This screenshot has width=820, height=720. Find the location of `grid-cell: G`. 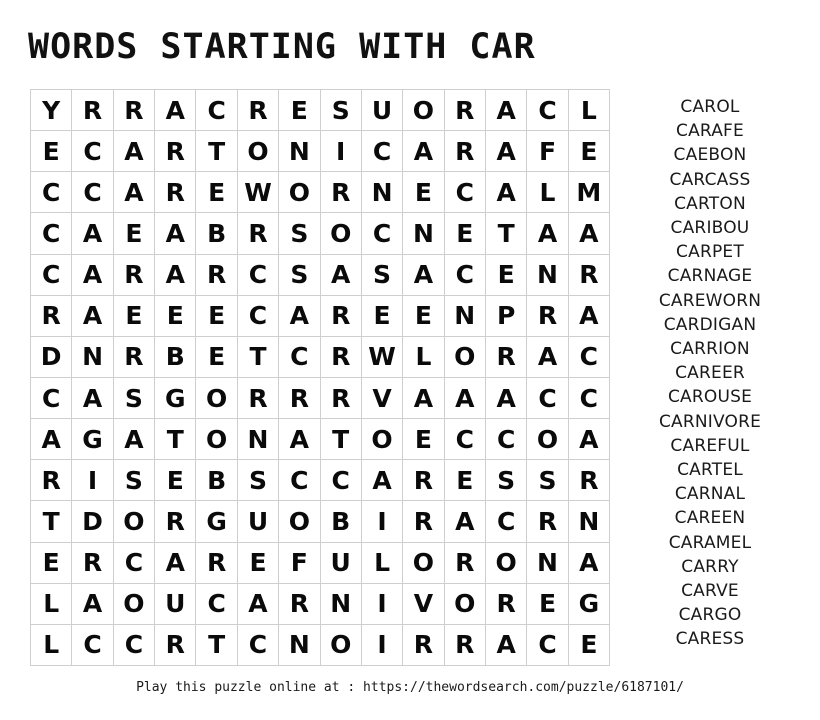

grid-cell: G is located at coordinates (176, 398).